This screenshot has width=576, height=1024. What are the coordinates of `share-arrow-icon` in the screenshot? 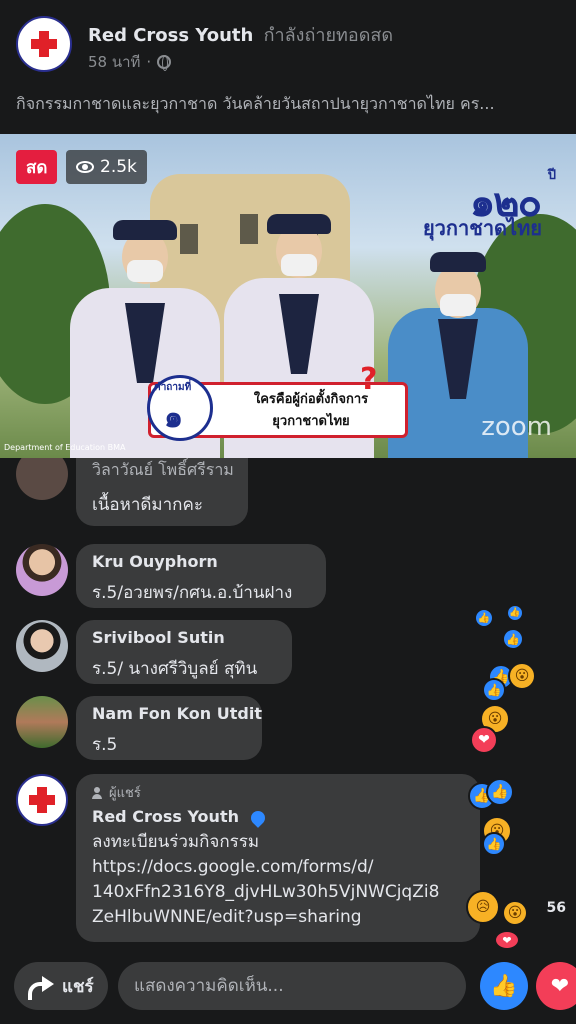 It's located at (41, 988).